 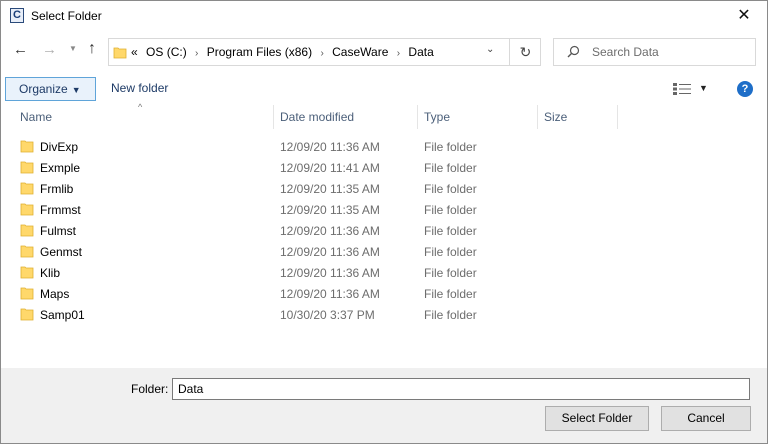 I want to click on file-name: Samp01, so click(x=62, y=315).